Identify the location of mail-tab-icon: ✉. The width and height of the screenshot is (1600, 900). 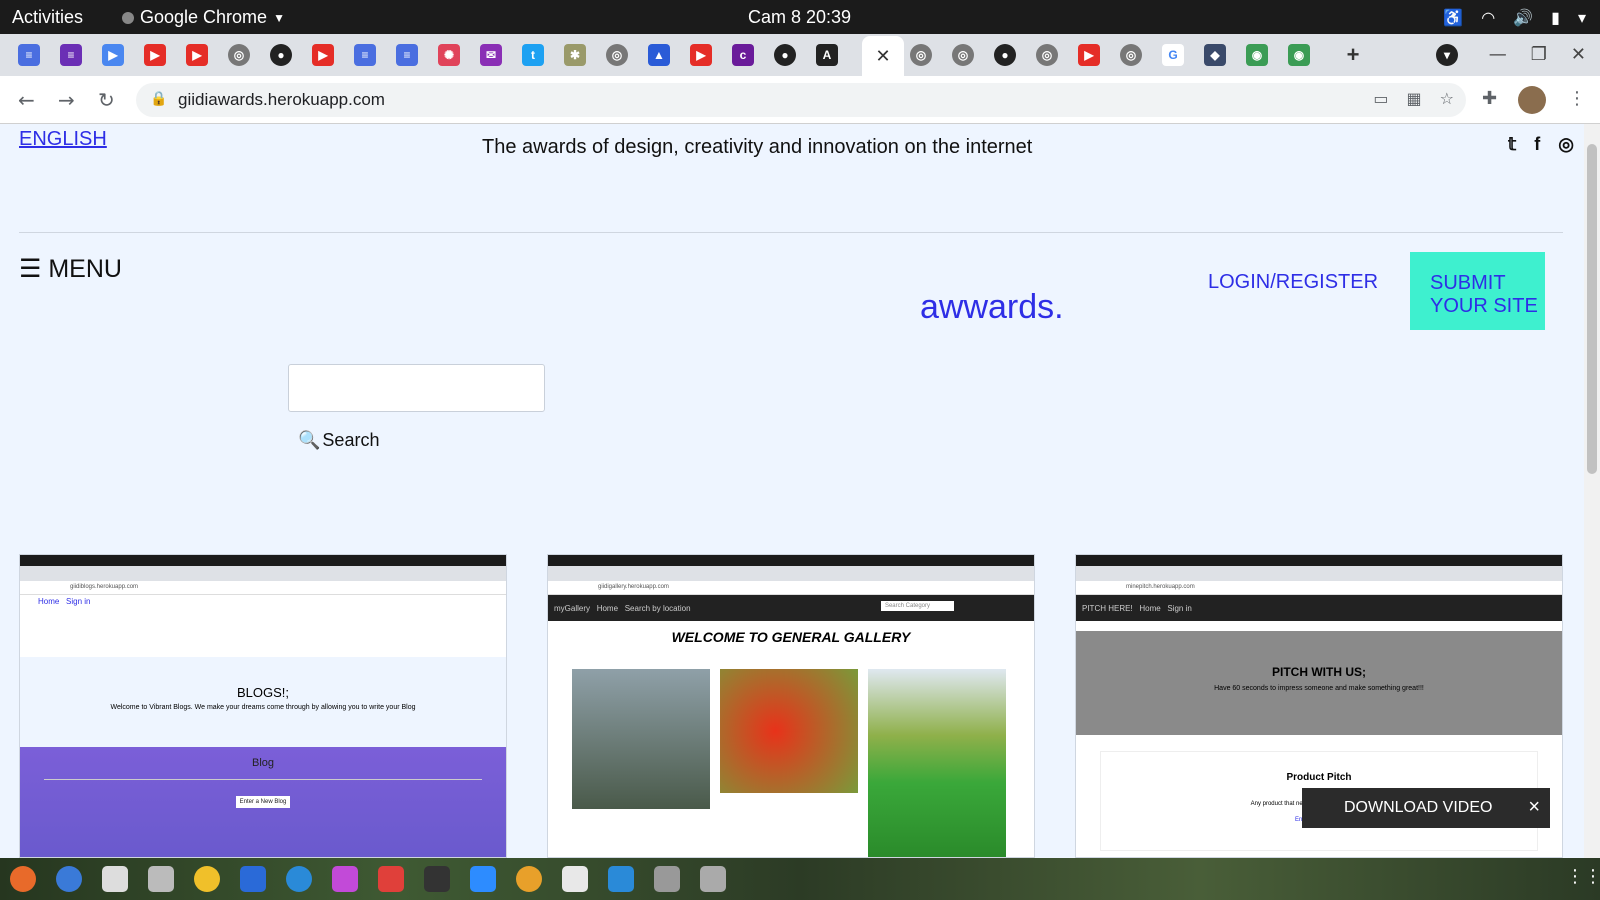
(491, 55).